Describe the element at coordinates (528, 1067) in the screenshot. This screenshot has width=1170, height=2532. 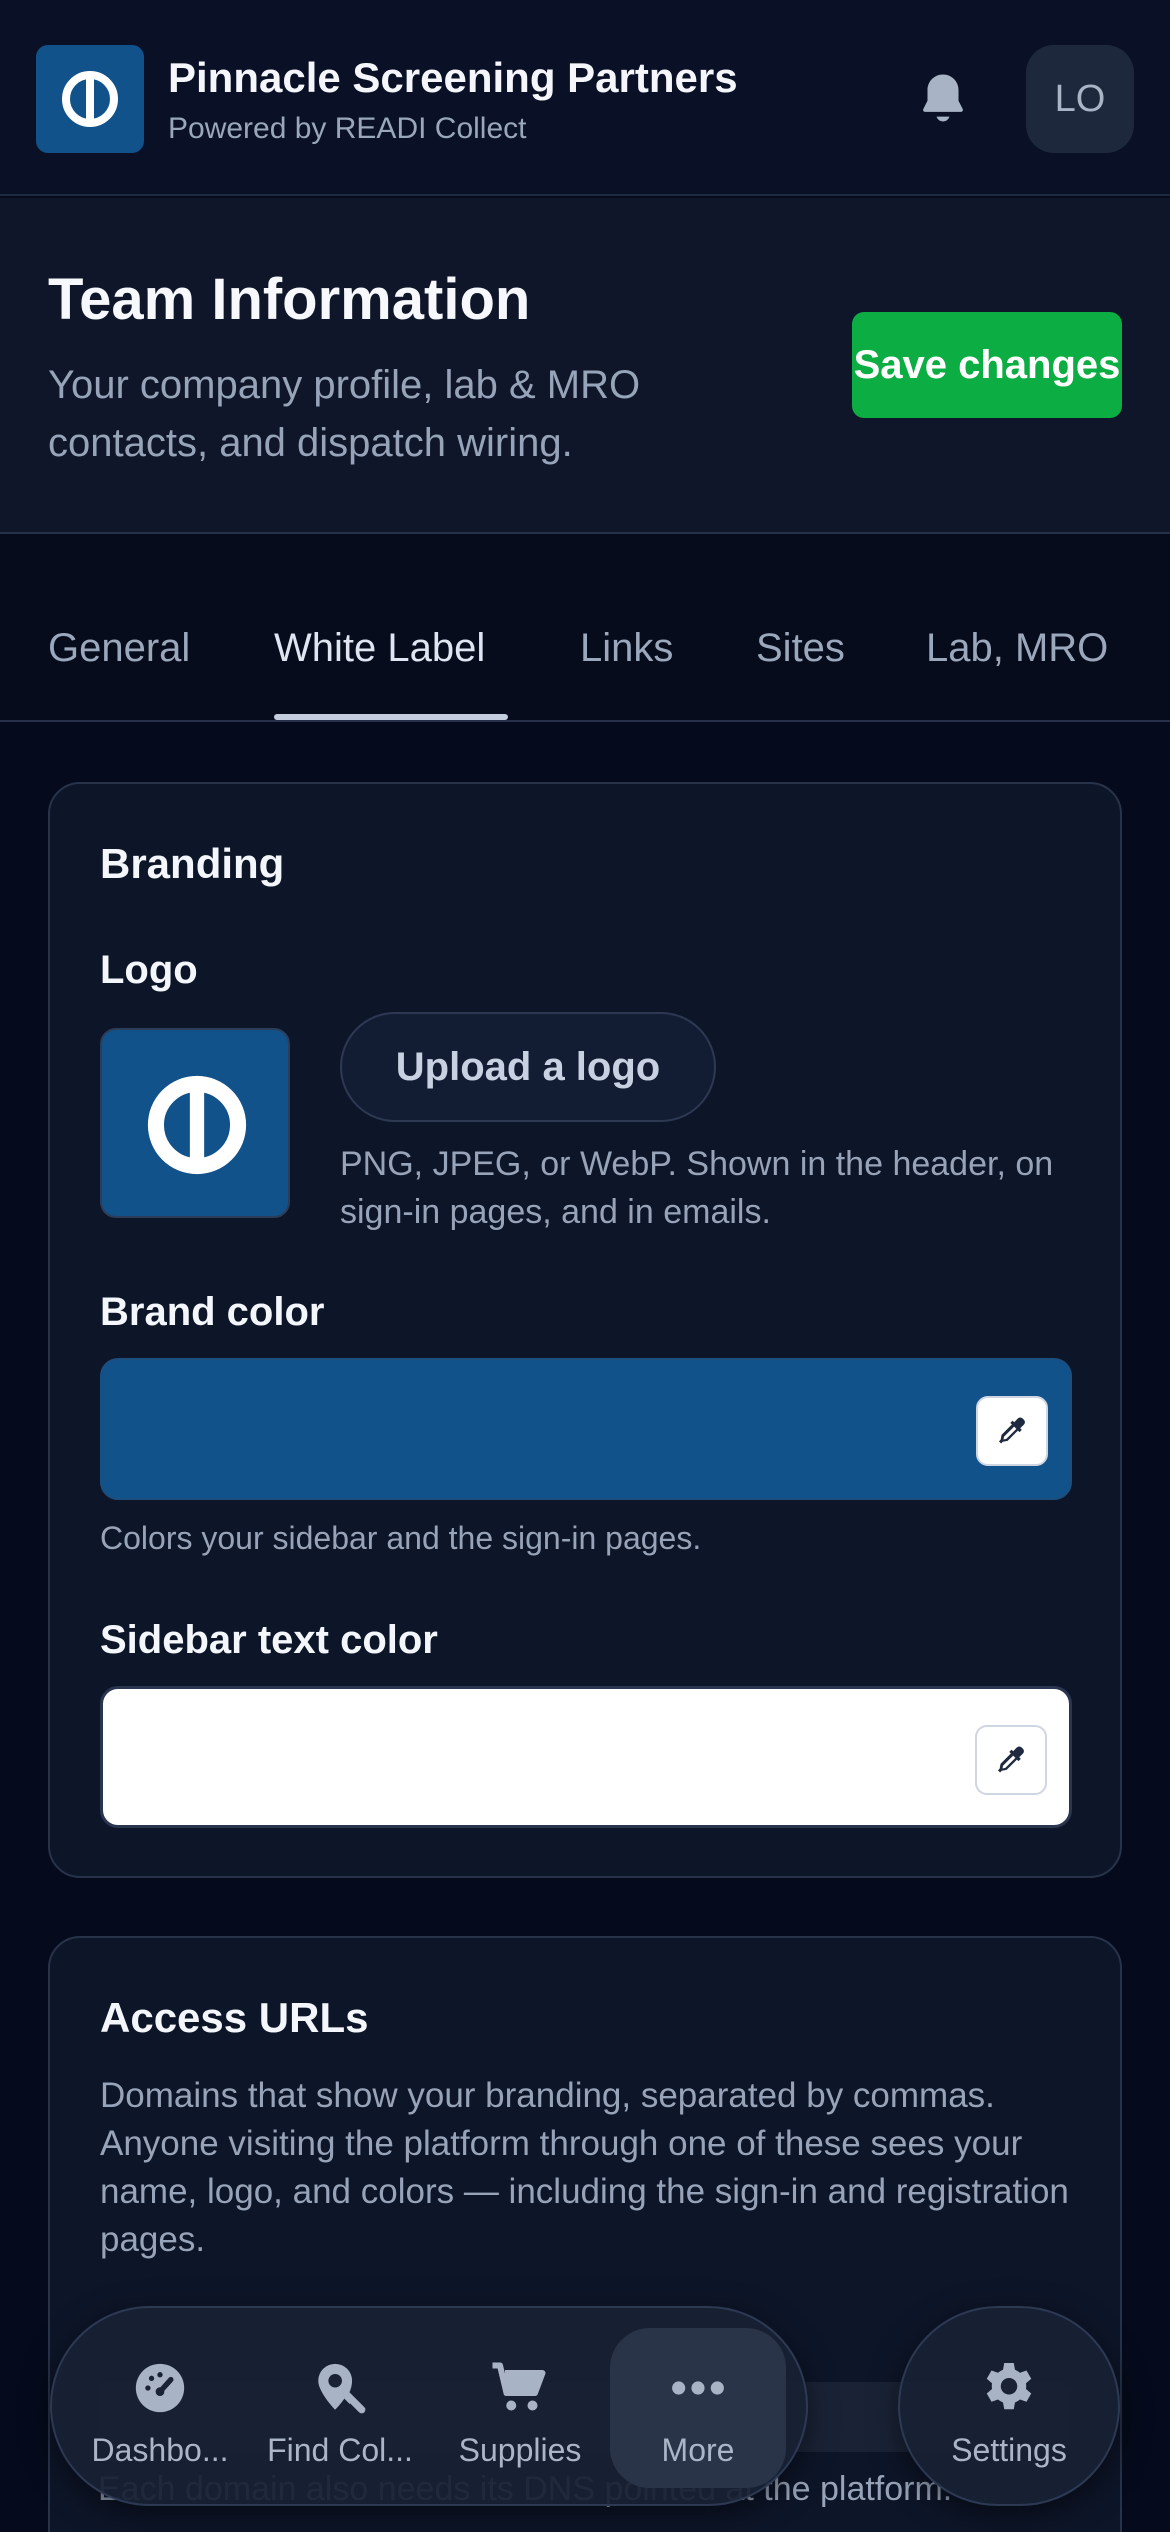
I see `upload-logo-button: Upload a logo` at that location.